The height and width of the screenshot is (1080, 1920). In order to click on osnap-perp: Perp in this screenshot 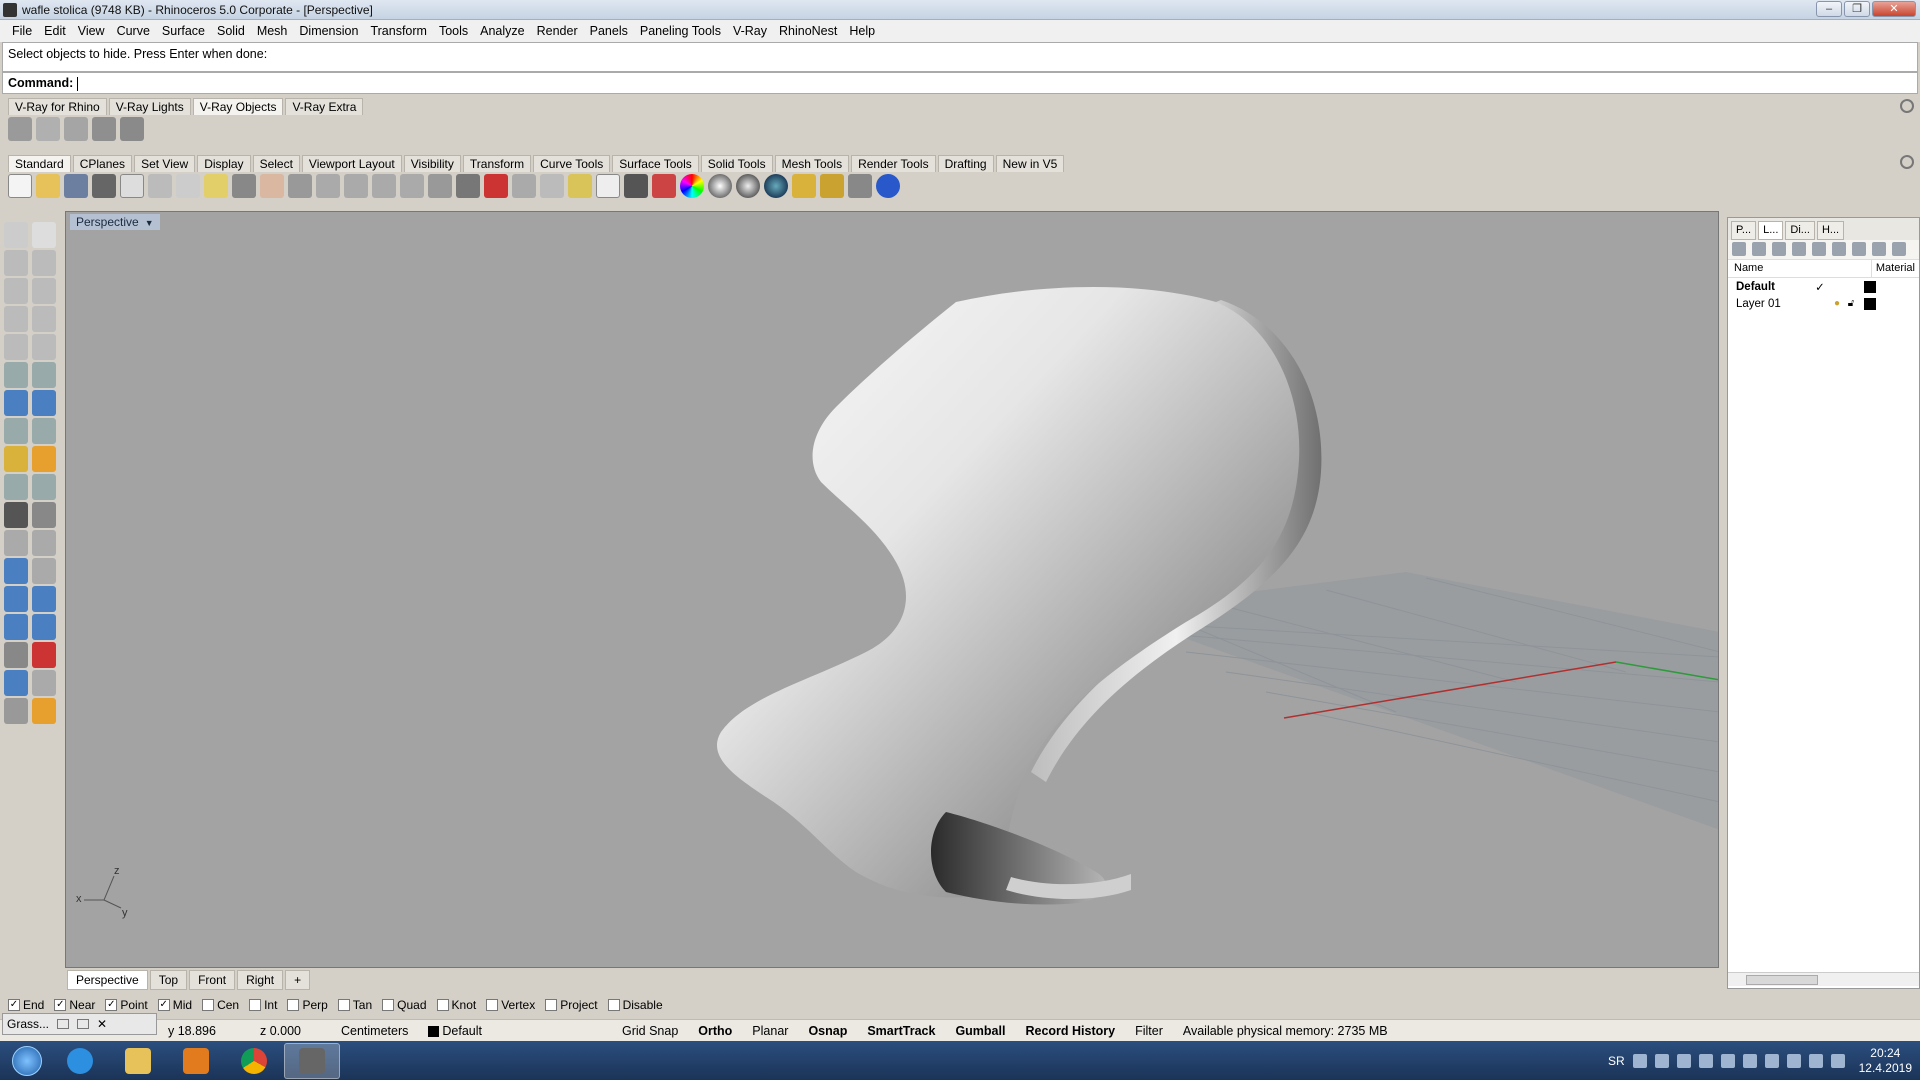, I will do `click(307, 1005)`.